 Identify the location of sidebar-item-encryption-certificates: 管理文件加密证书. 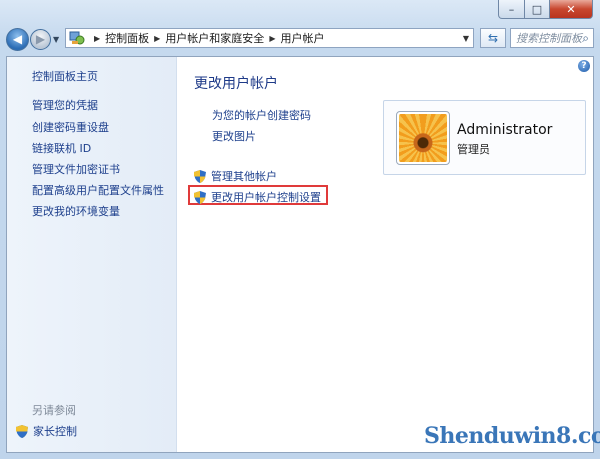
(76, 169).